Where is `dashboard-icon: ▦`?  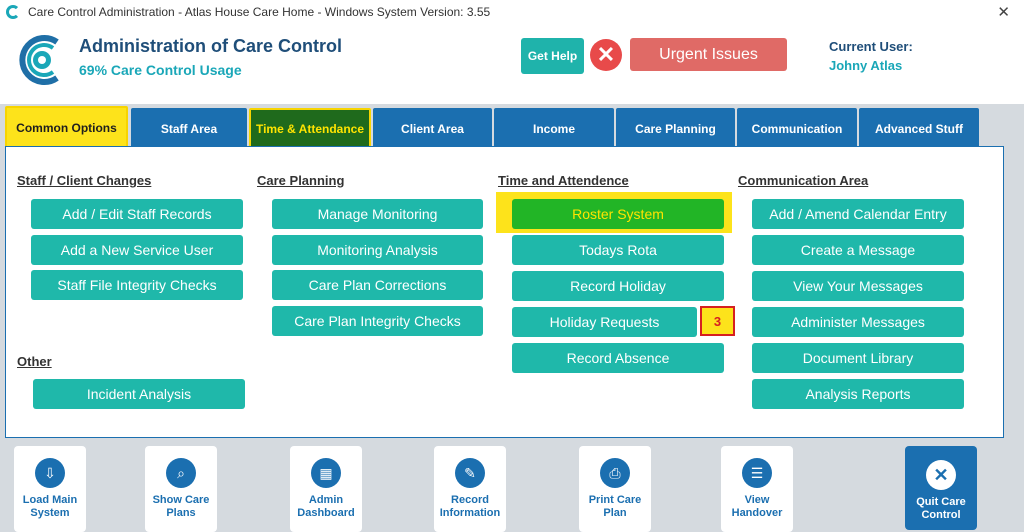
dashboard-icon: ▦ is located at coordinates (326, 473).